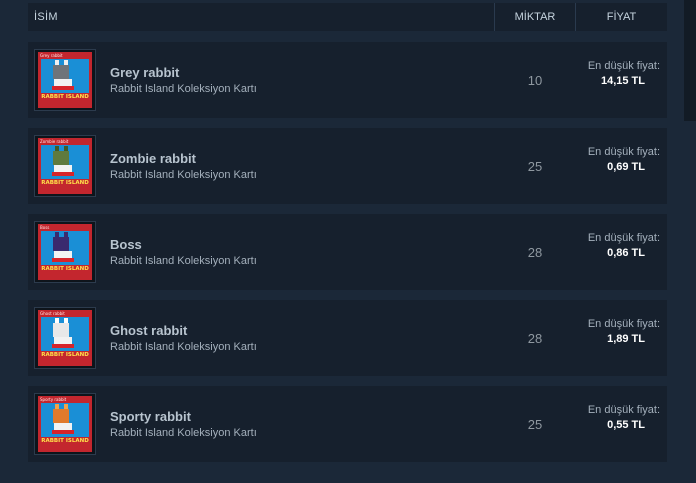 The width and height of the screenshot is (696, 483). I want to click on lowest-price-value: 14,15 TL, so click(622, 81).